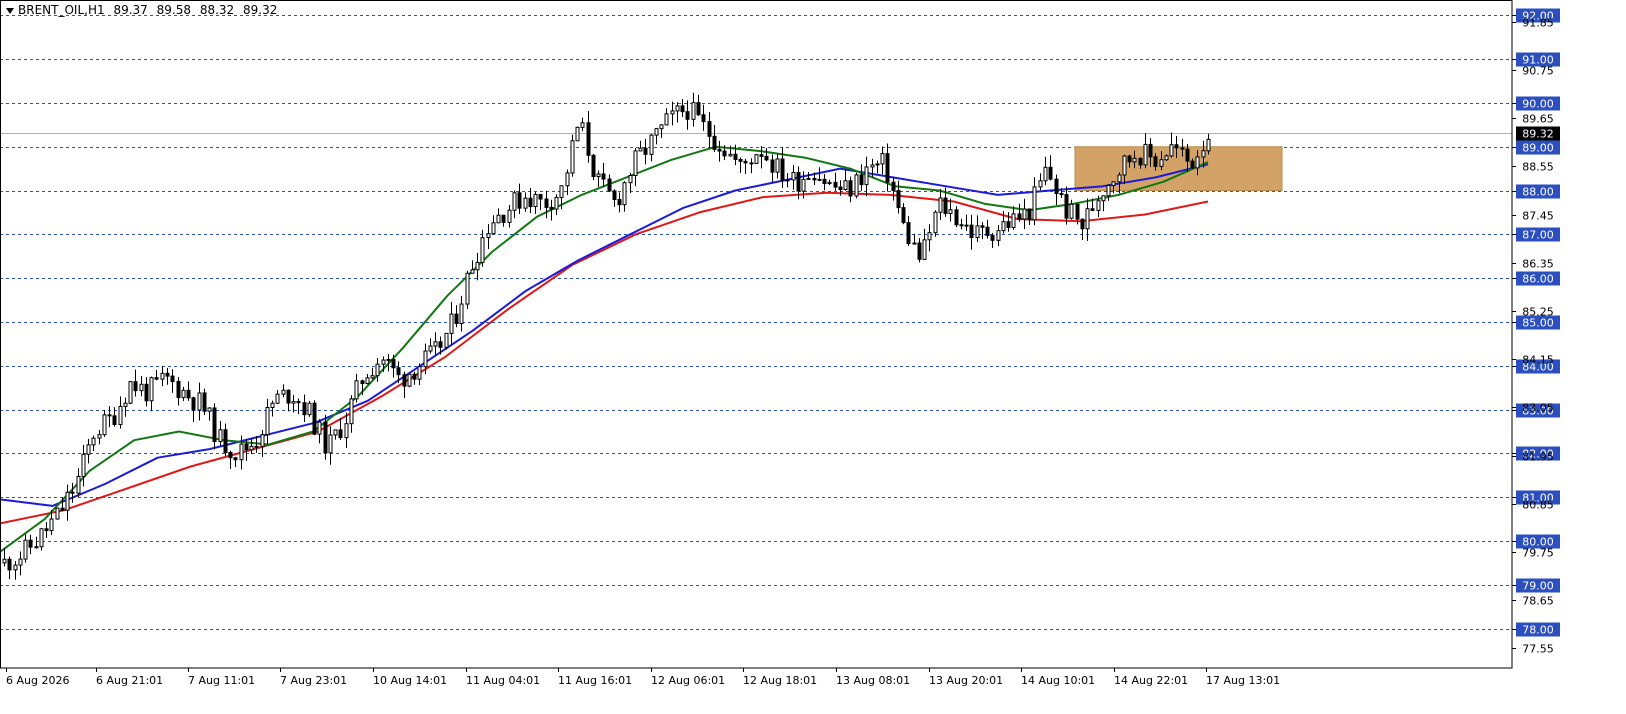 This screenshot has height=714, width=1626. I want to click on symbol-label: BRENT_OIL,H1, so click(61, 10).